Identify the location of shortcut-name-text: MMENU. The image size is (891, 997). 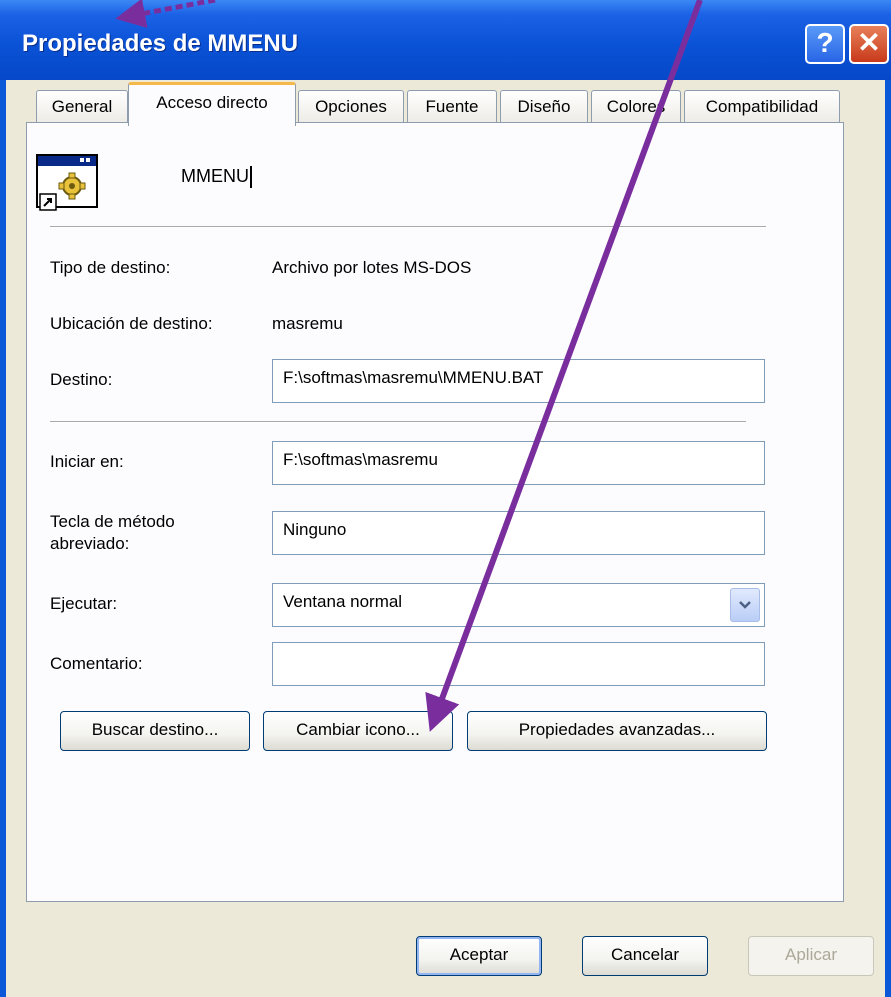
(215, 176).